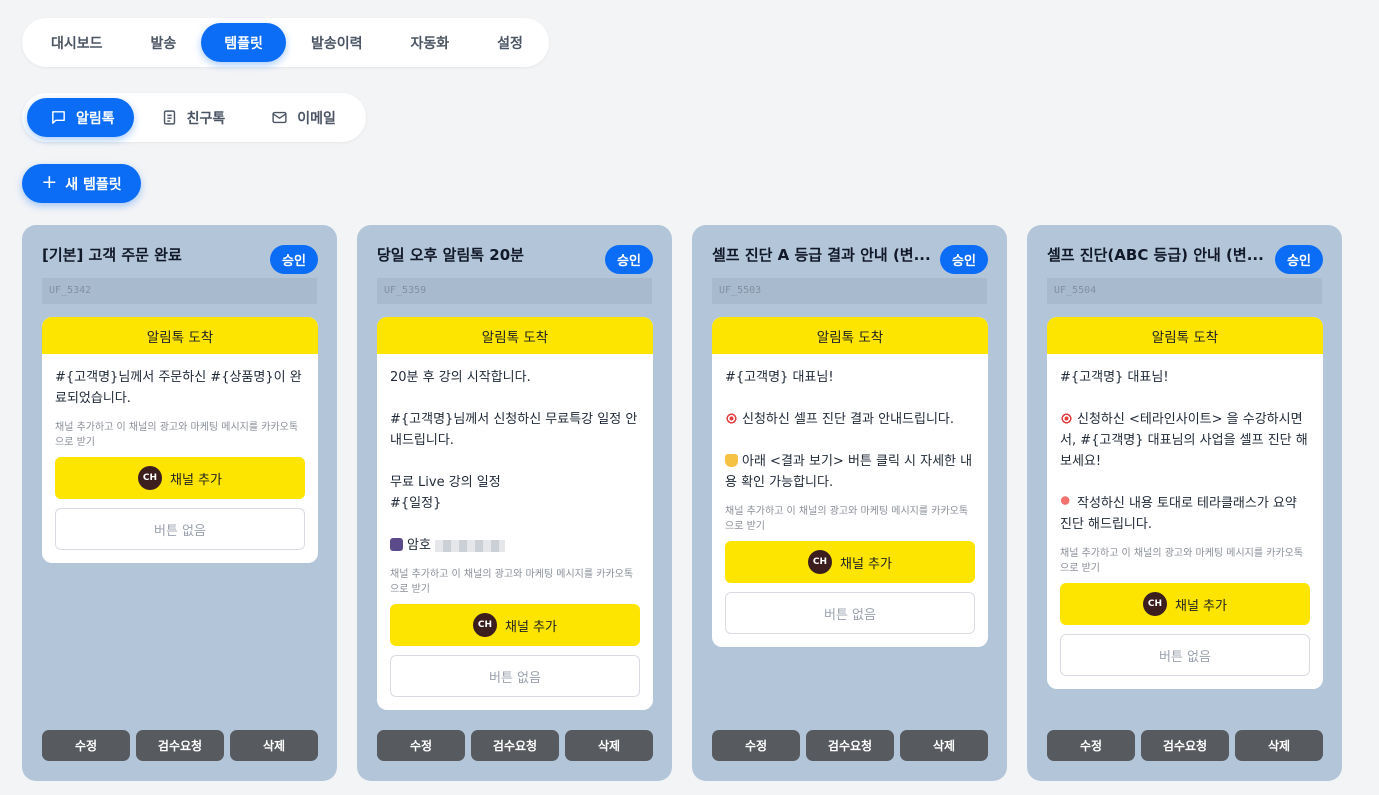 The height and width of the screenshot is (795, 1379). Describe the element at coordinates (731, 460) in the screenshot. I see `hand-icon` at that location.